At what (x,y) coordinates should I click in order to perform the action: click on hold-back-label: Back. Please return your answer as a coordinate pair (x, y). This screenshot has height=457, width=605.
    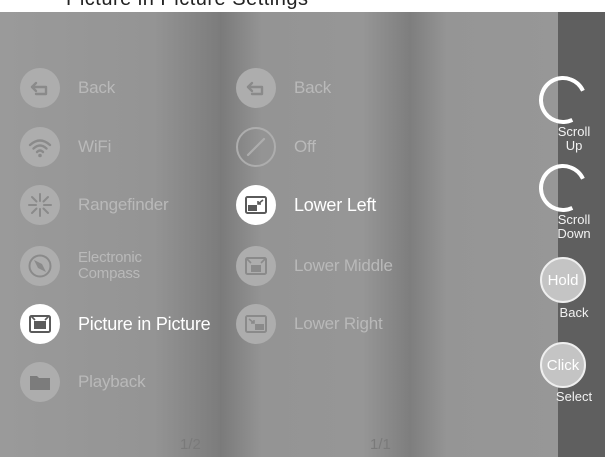
    Looking at the image, I should click on (574, 312).